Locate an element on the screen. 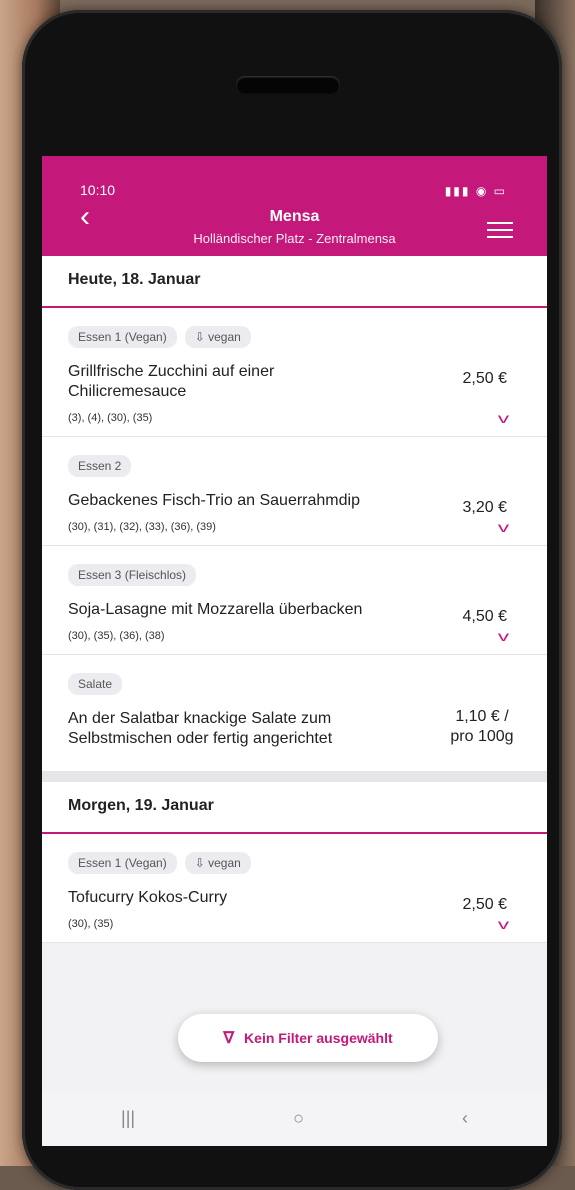  day-header: Morgen, 19. Januar is located at coordinates (294, 808).